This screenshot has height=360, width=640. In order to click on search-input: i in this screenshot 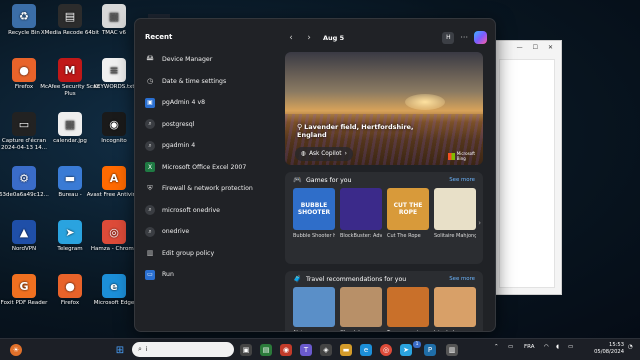, I will do `click(147, 349)`.